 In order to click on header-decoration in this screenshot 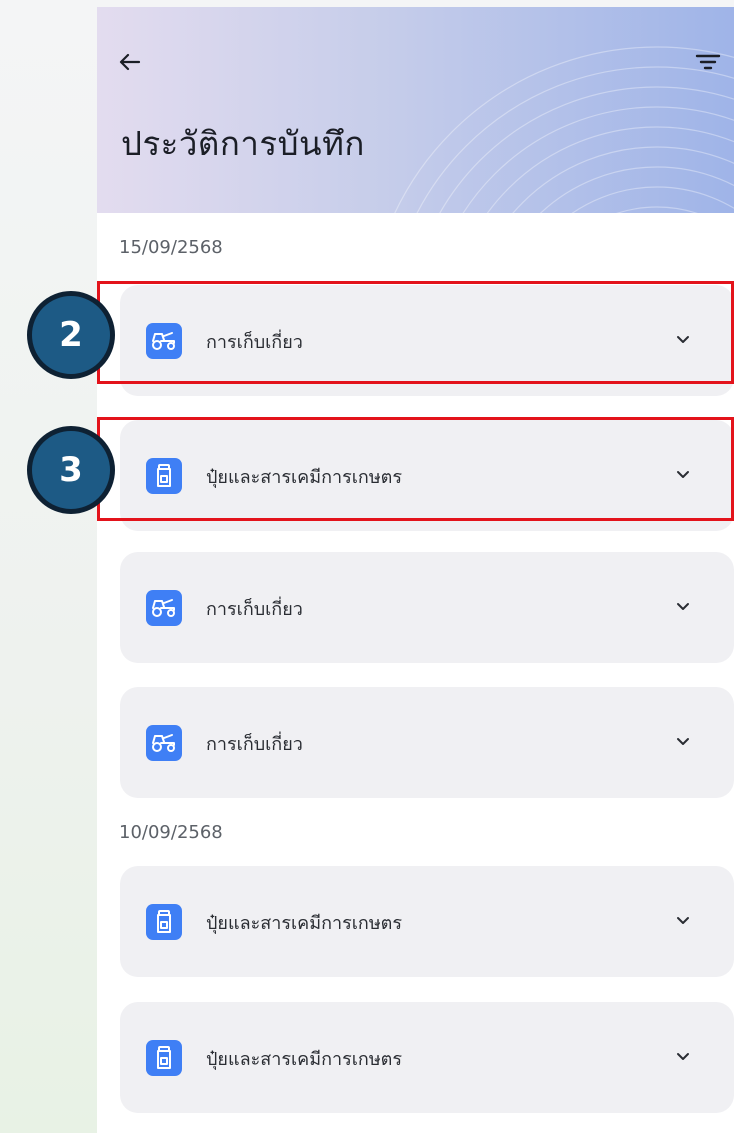, I will do `click(564, 129)`.